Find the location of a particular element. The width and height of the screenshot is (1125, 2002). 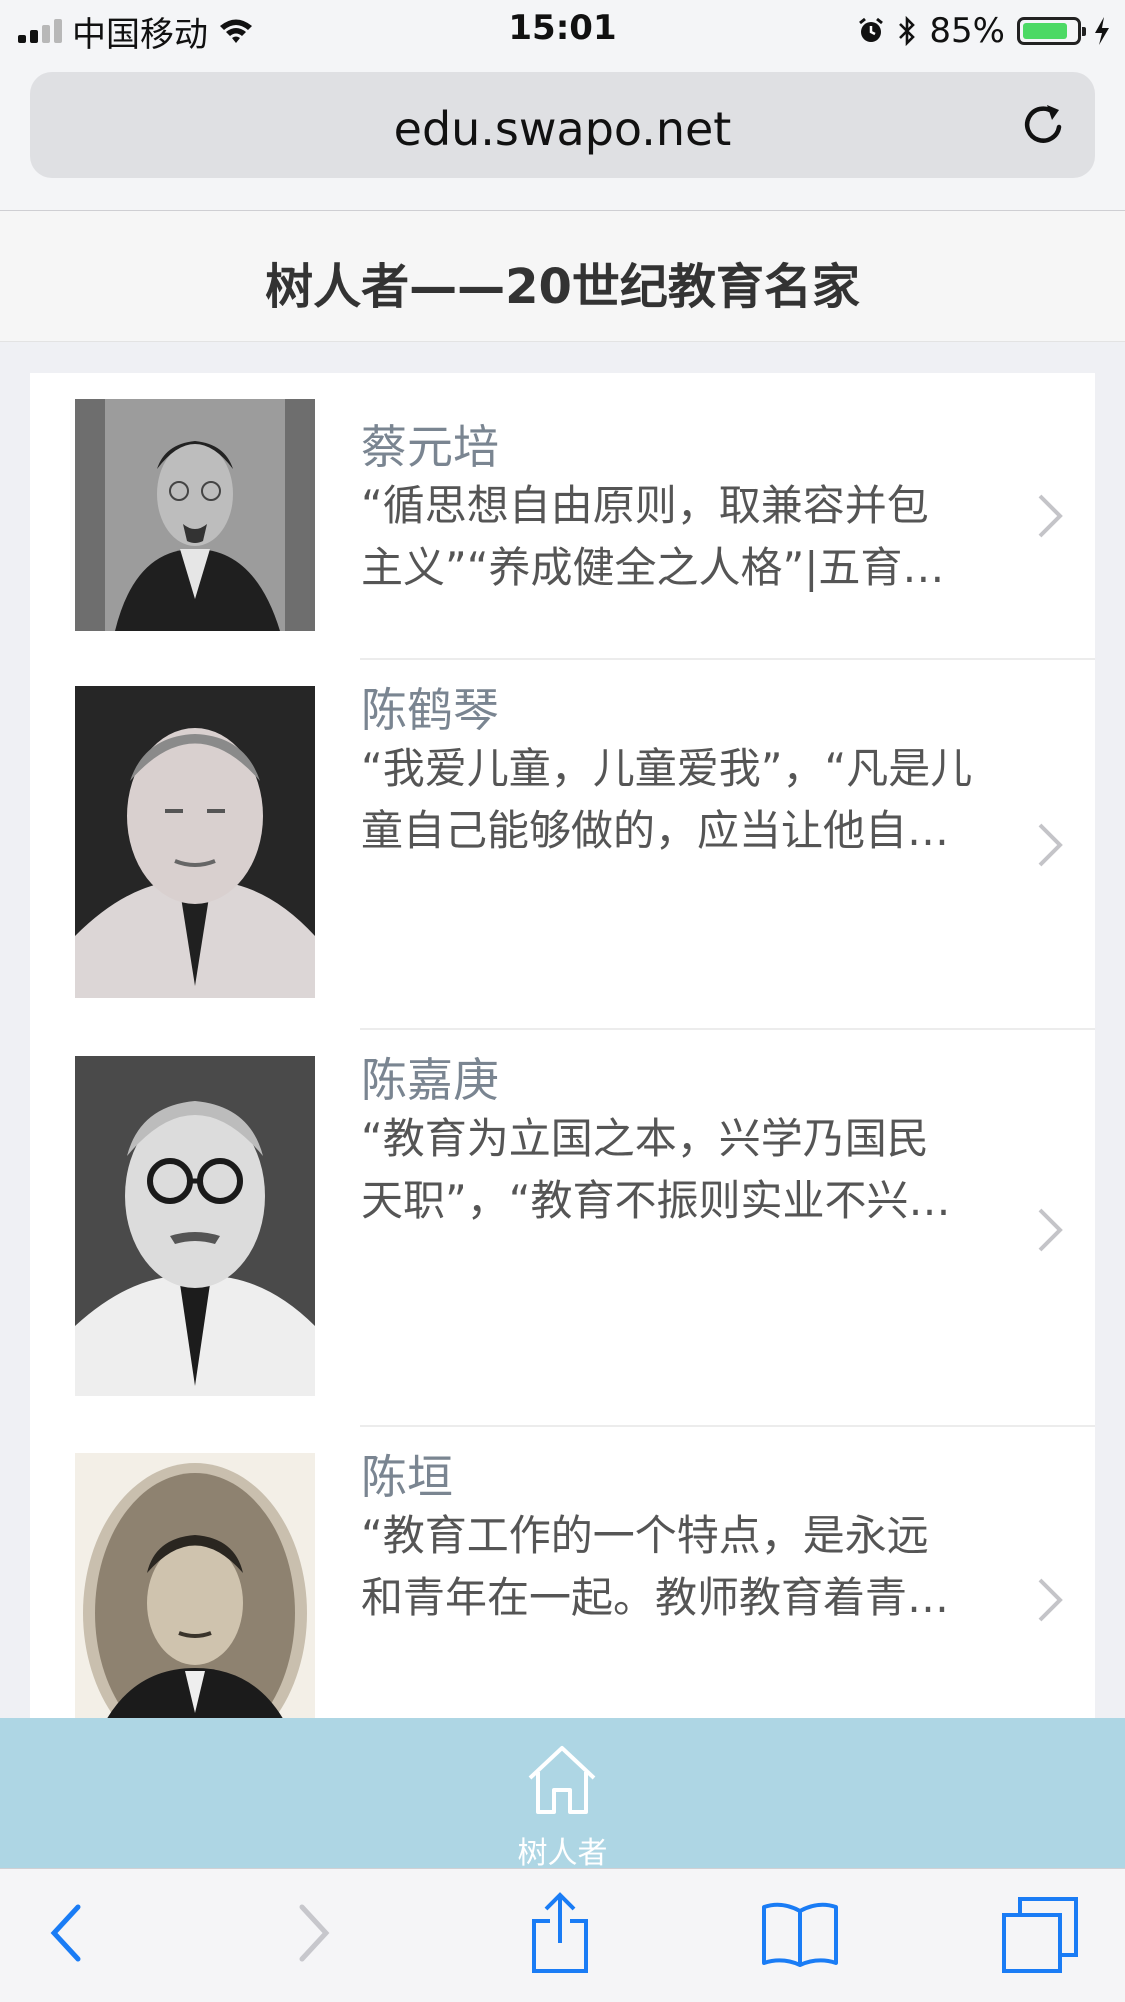

educator-name: 陈垣 is located at coordinates (407, 1477).